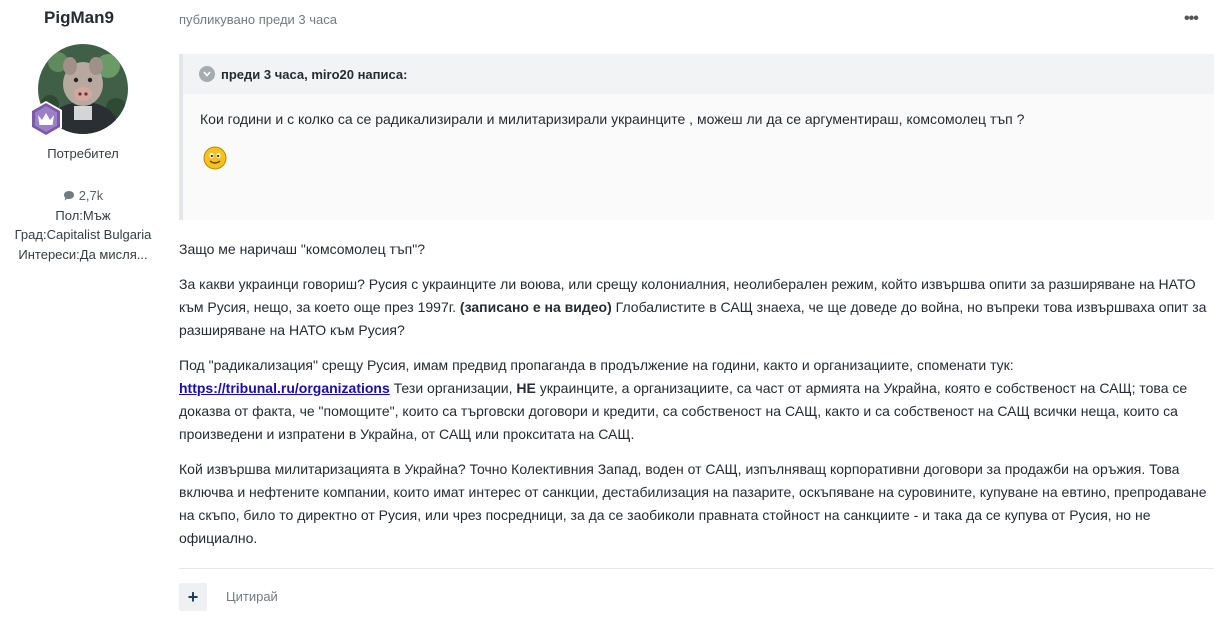 This screenshot has width=1224, height=620. Describe the element at coordinates (453, 388) in the screenshot. I see `paragraph-3-text-b: Тези организации,` at that location.